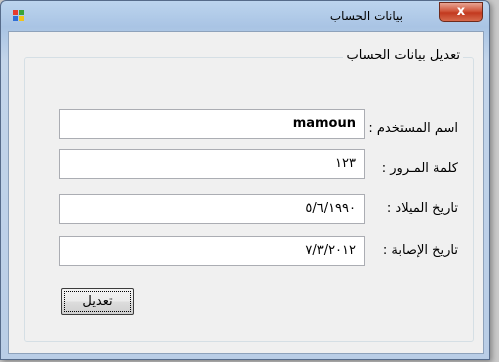 Image resolution: width=499 pixels, height=362 pixels. Describe the element at coordinates (422, 208) in the screenshot. I see `birthdate-label: تاريخ الميلاد :` at that location.